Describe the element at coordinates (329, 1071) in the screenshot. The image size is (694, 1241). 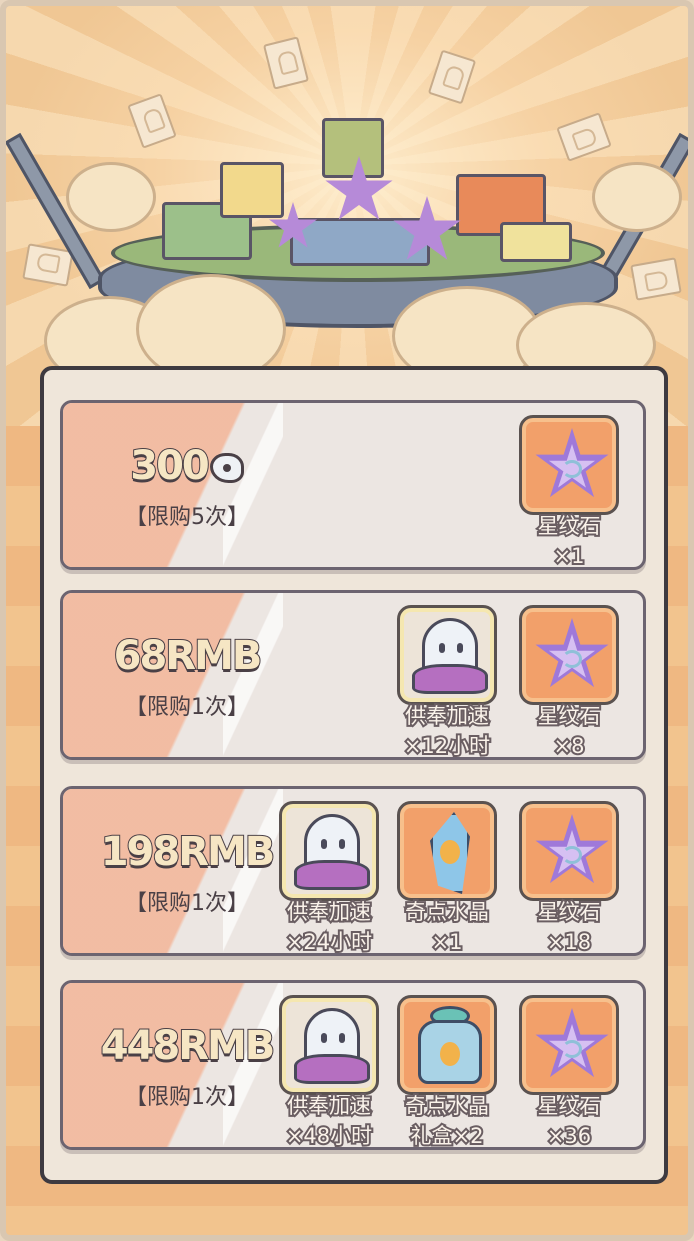
I see `reward-item: 供奉加速 ×48小时` at that location.